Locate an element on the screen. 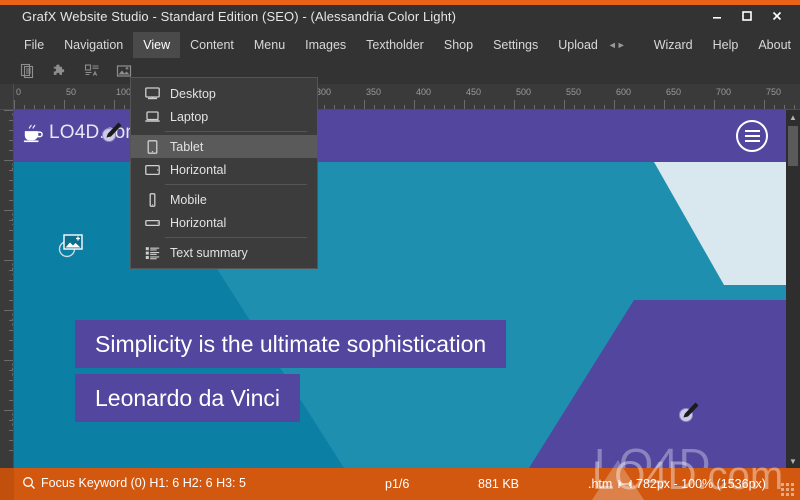  toolbar is located at coordinates (400, 71).